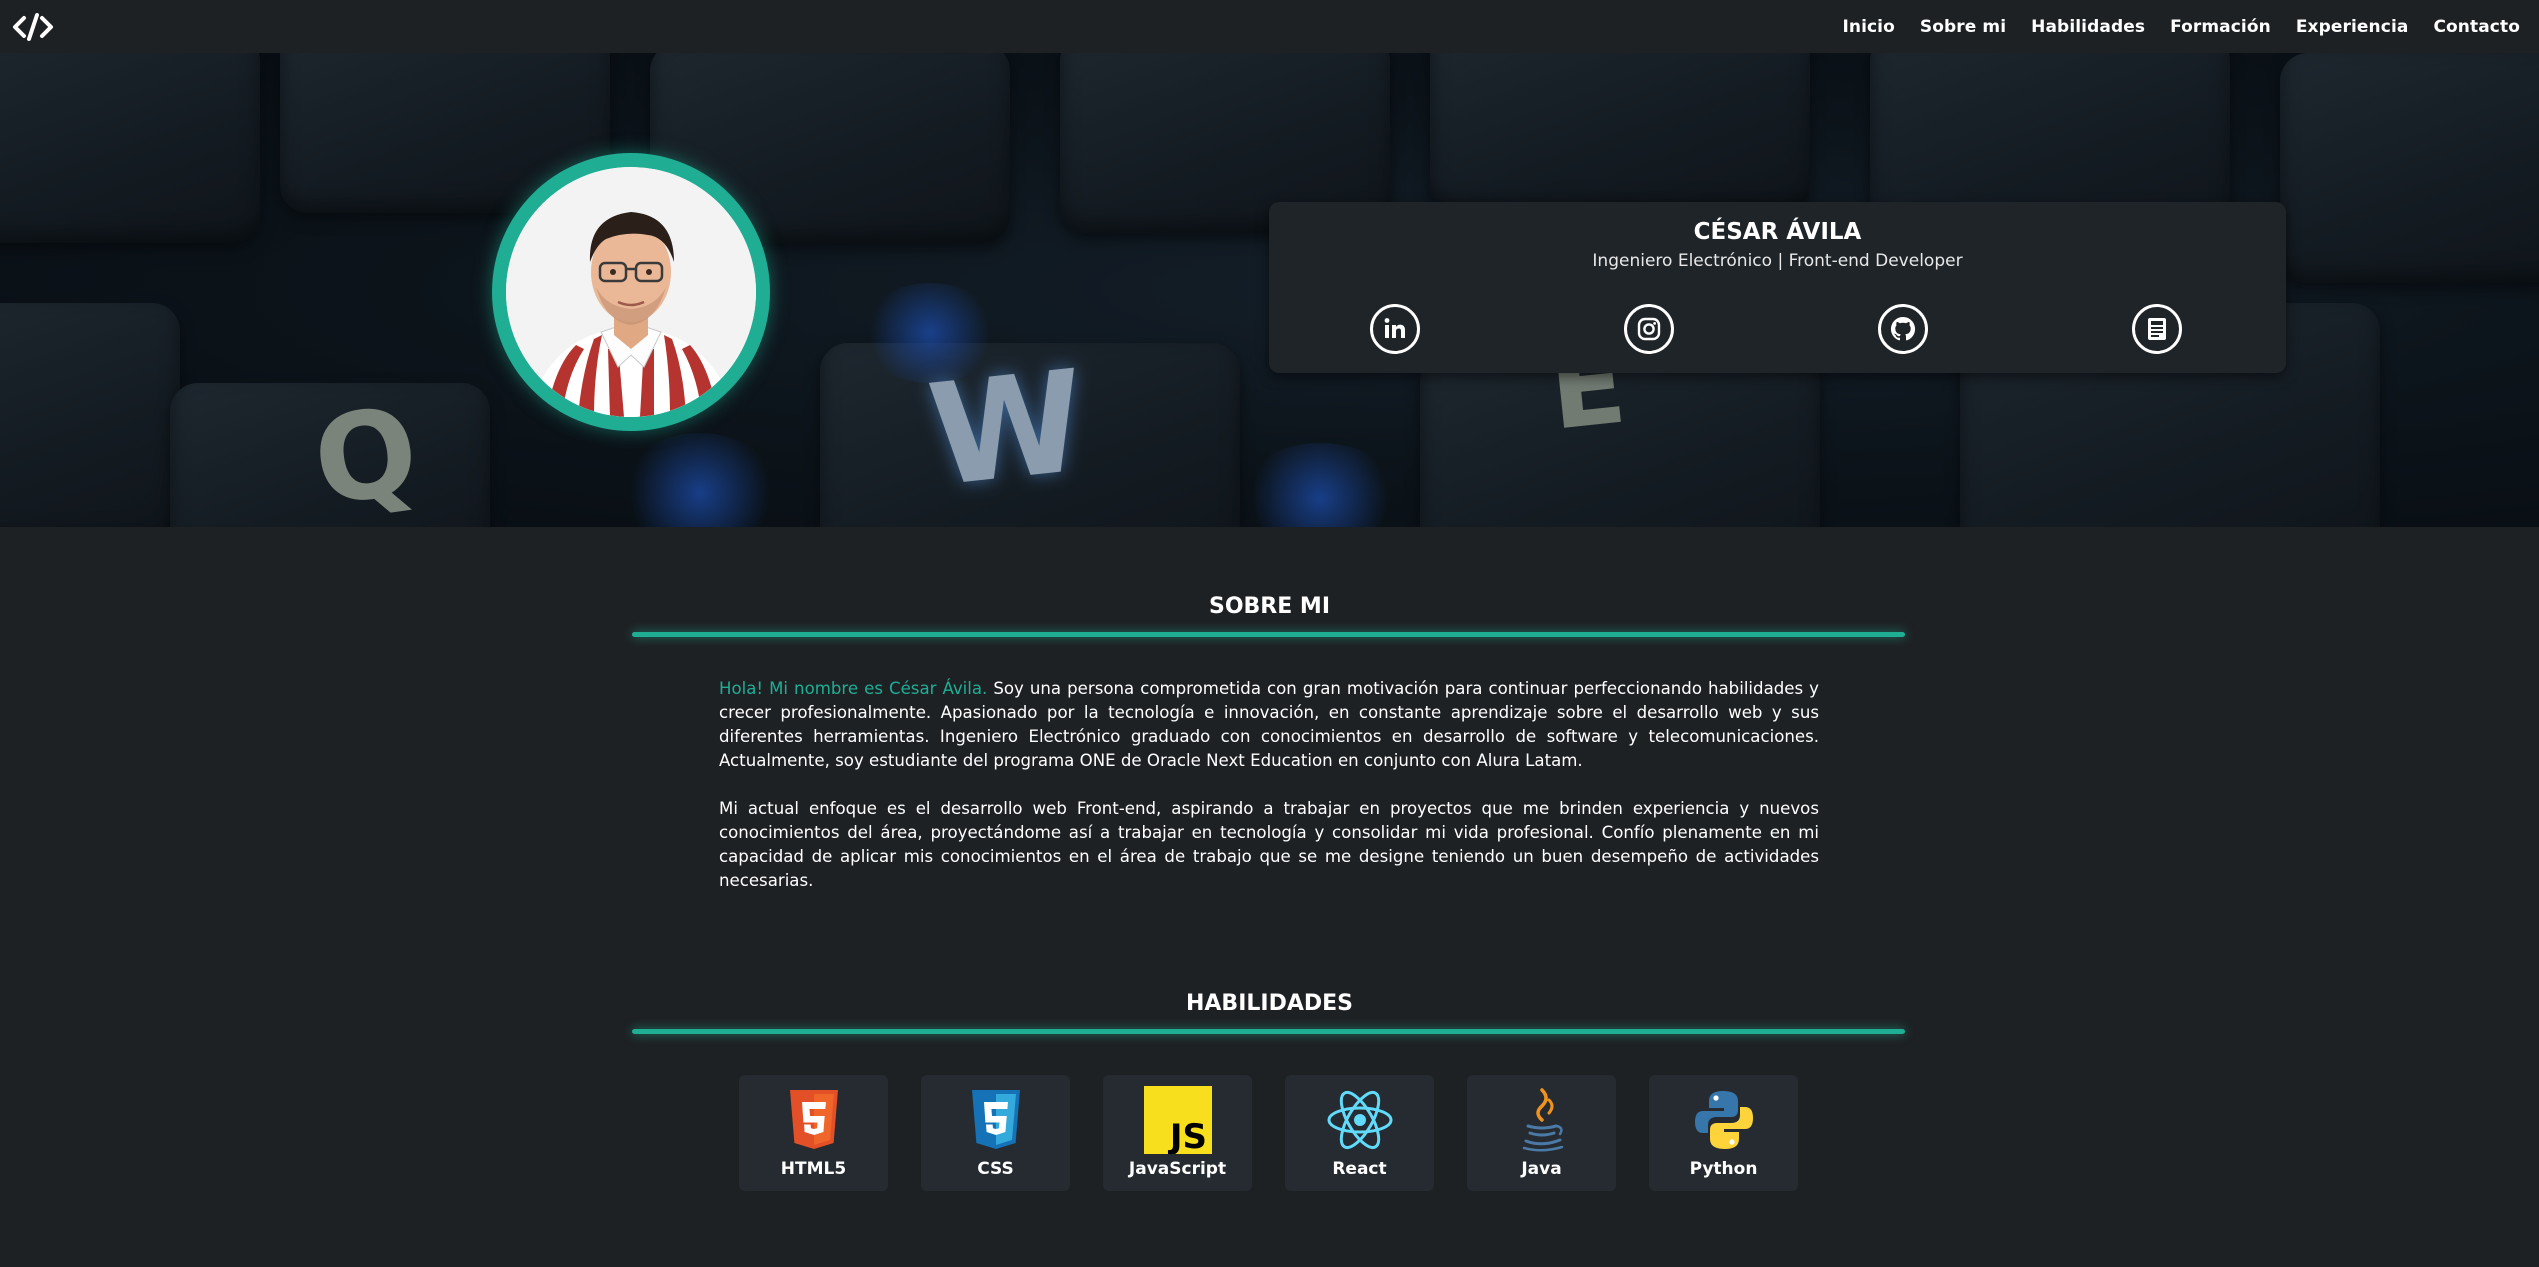  I want to click on about-greeting: Hola! Mi nombre es César Ávila., so click(853, 688).